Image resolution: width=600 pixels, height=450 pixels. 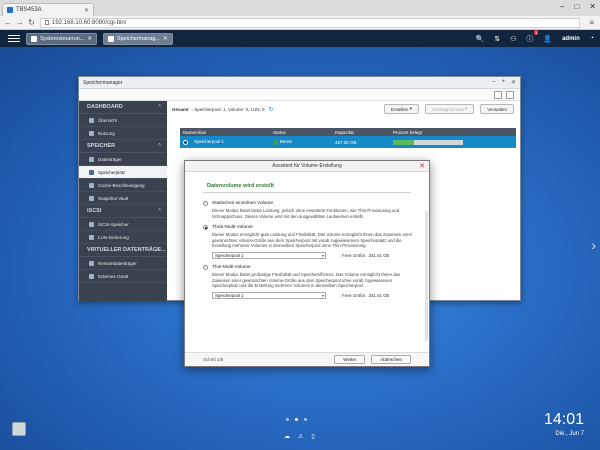 What do you see at coordinates (576, 6) in the screenshot?
I see `maximize-icon: □` at bounding box center [576, 6].